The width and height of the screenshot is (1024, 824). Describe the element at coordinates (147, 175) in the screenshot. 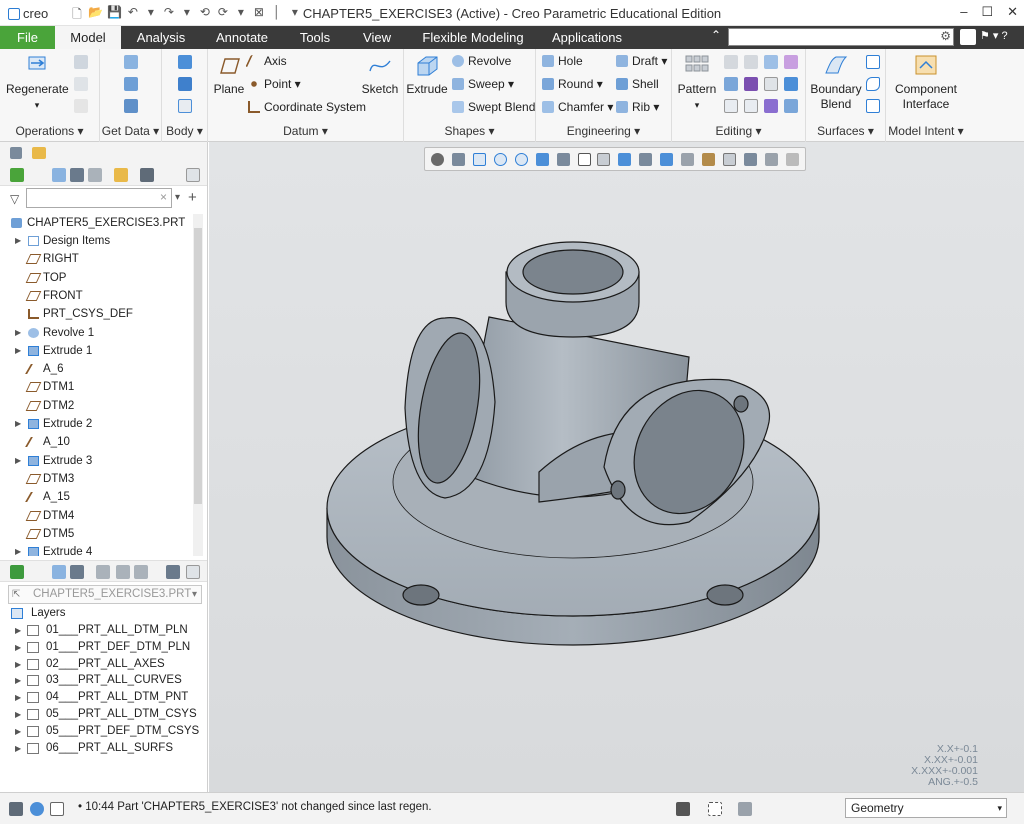

I see `tree-options-icon` at that location.